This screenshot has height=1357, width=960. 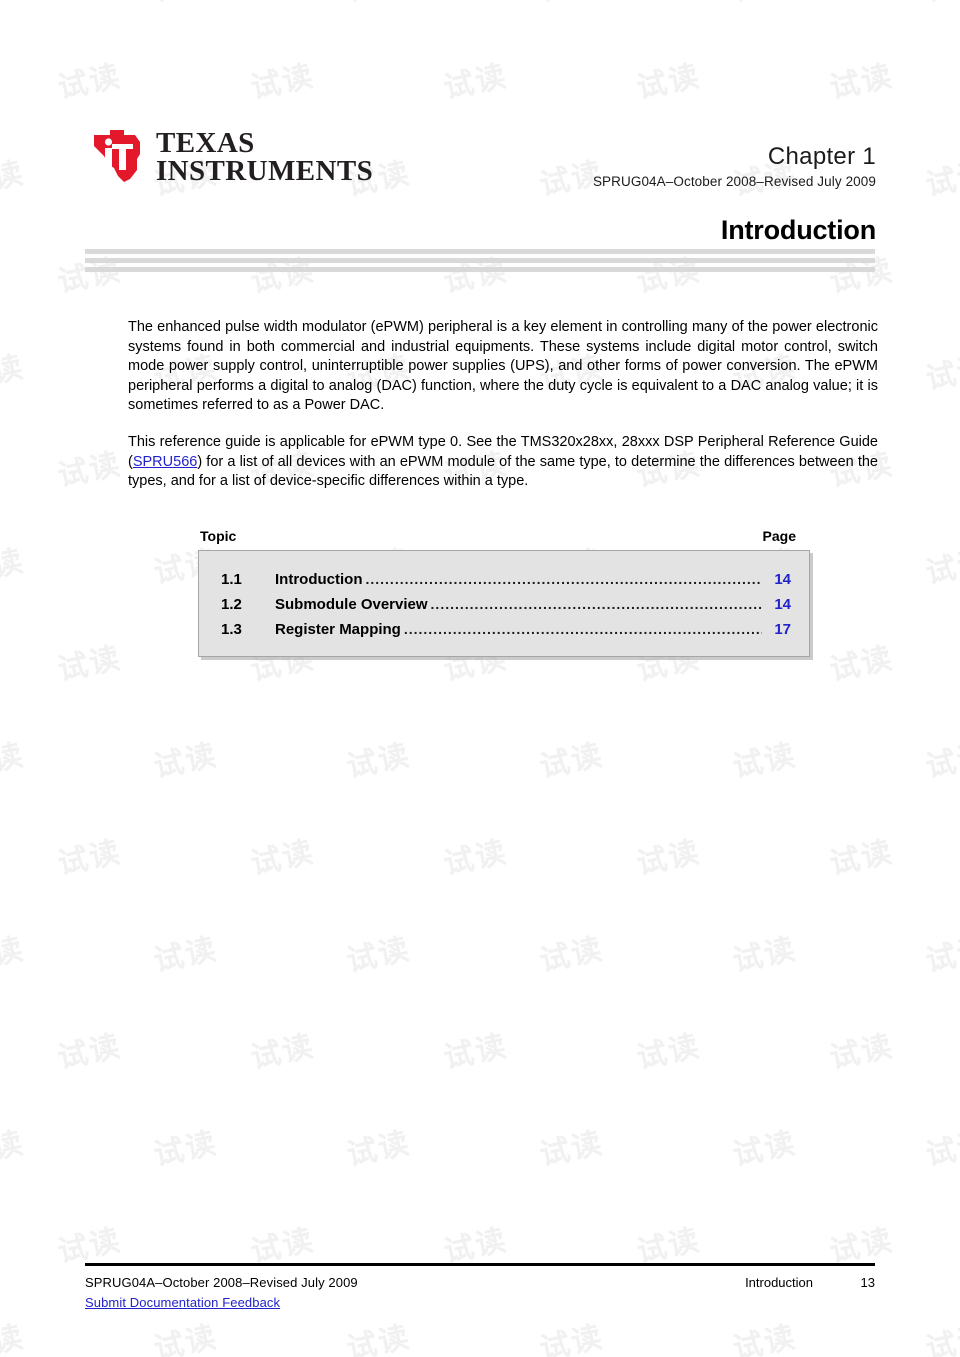 What do you see at coordinates (318, 579) in the screenshot?
I see `toc-row-title: Introduction` at bounding box center [318, 579].